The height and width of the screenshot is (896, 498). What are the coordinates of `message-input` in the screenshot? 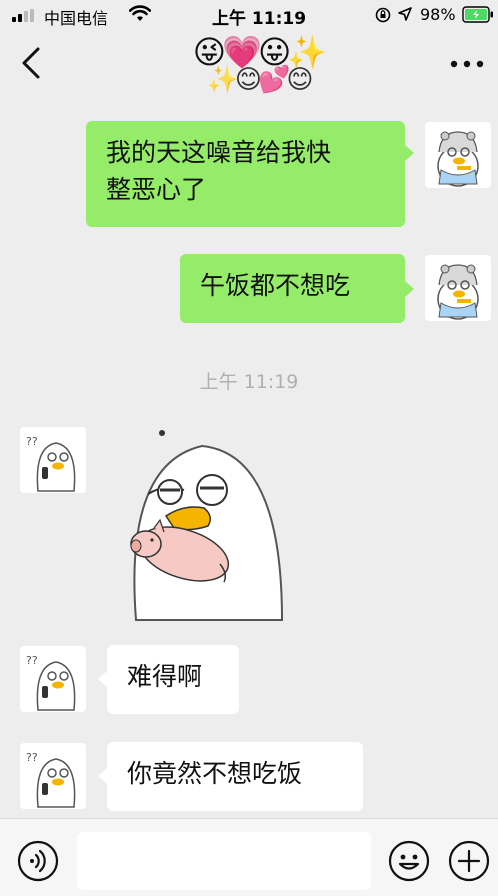 It's located at (224, 861).